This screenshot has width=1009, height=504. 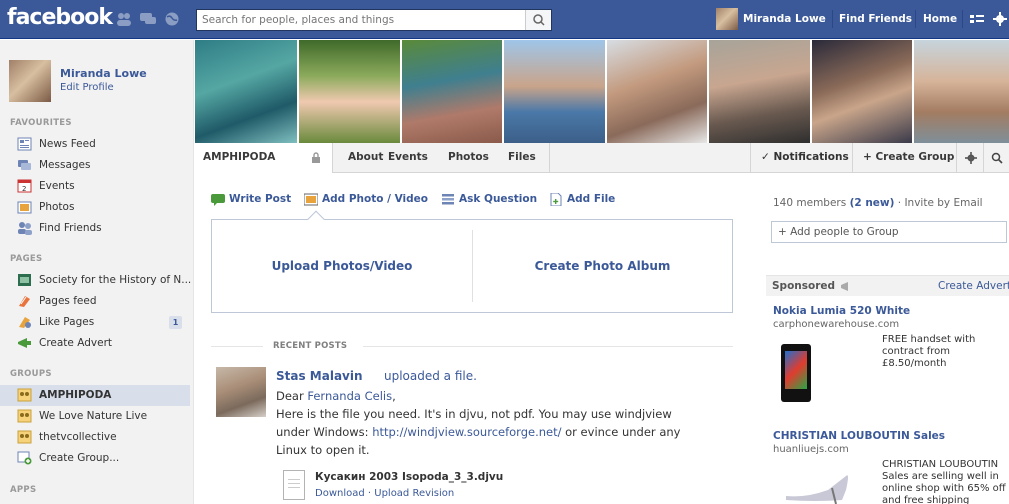 What do you see at coordinates (522, 157) in the screenshot?
I see `tab-files: Files` at bounding box center [522, 157].